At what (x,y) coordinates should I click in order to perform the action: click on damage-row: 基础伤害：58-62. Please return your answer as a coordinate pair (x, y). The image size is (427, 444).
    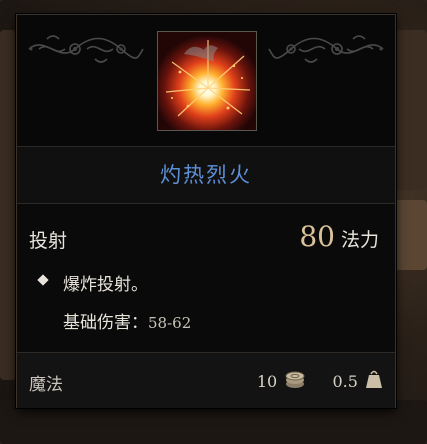
    Looking at the image, I should click on (127, 320).